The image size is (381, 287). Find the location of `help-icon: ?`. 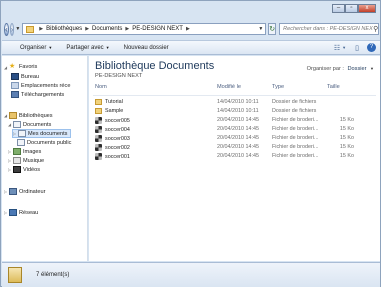

help-icon: ? is located at coordinates (371, 47).